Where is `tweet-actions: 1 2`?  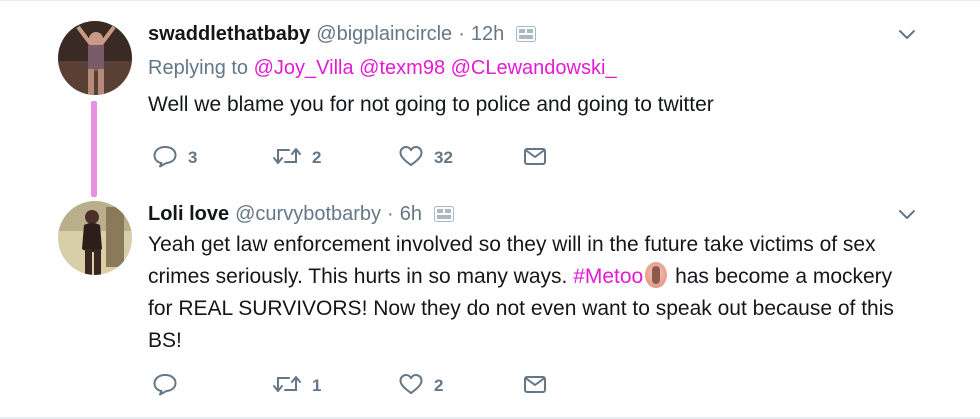 tweet-actions: 1 2 is located at coordinates (358, 386).